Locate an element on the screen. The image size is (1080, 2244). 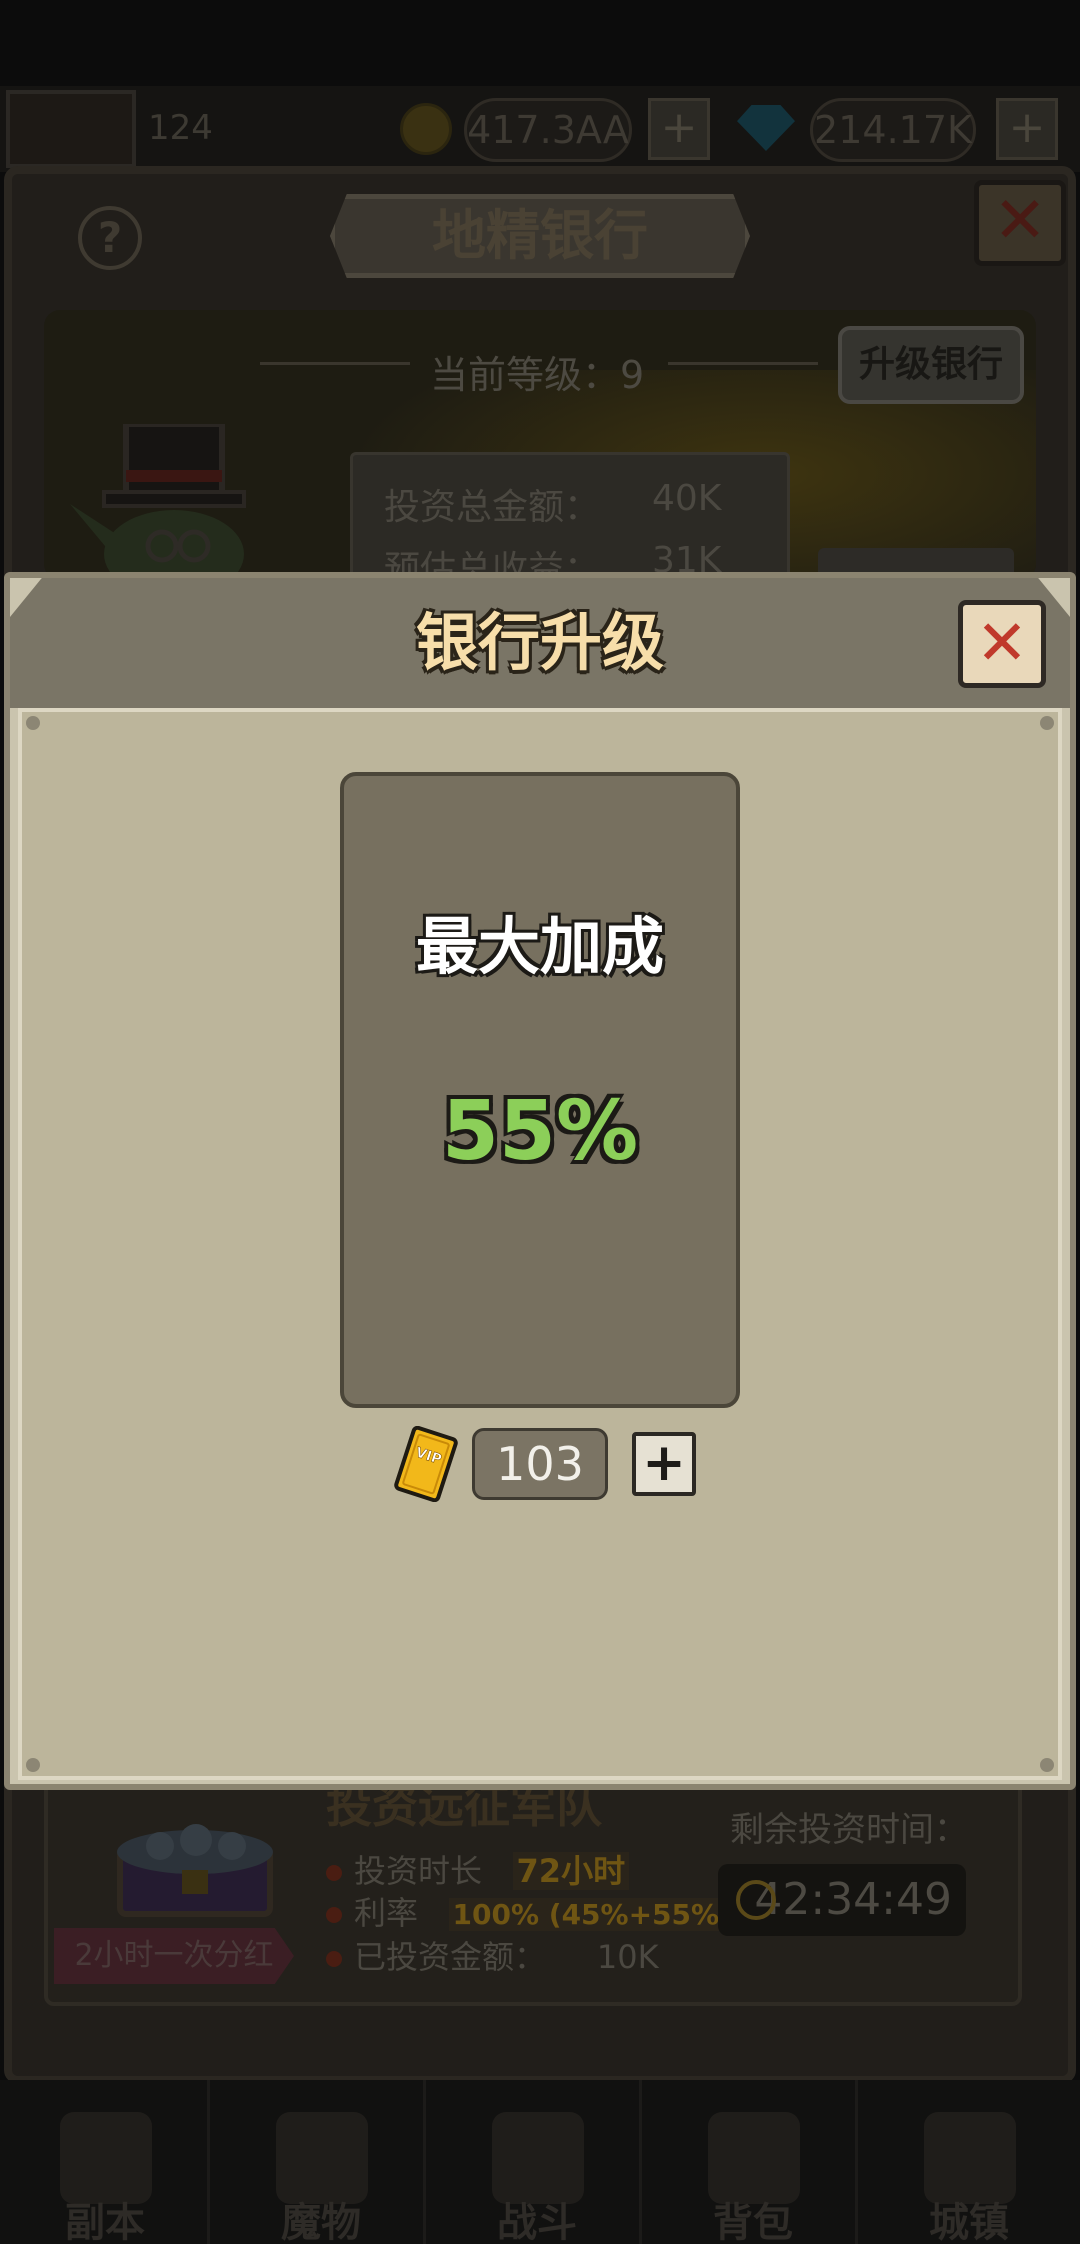
bank-title: 地精银行 is located at coordinates (540, 235).